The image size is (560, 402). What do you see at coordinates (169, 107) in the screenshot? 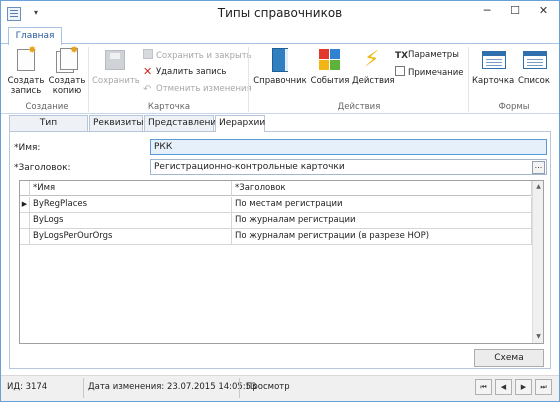
I see `group-label-card: Карточка` at bounding box center [169, 107].